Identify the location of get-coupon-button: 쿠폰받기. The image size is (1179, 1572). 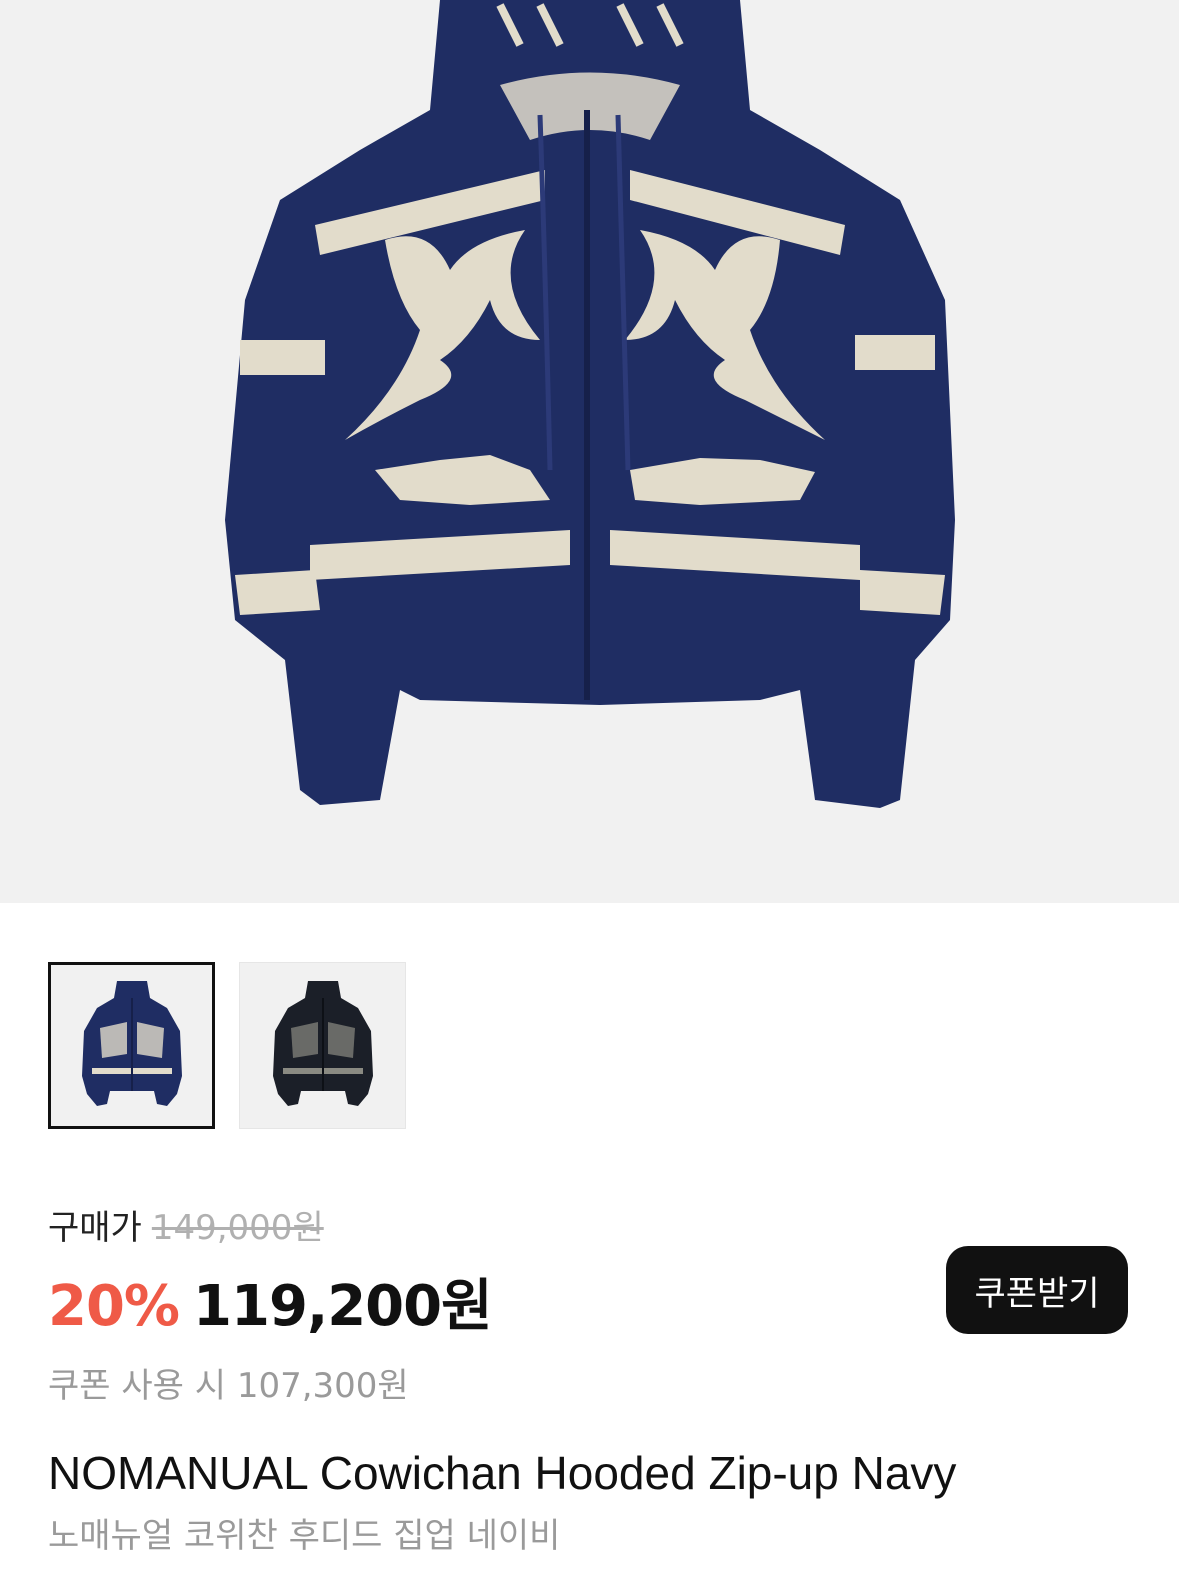
(1037, 1290).